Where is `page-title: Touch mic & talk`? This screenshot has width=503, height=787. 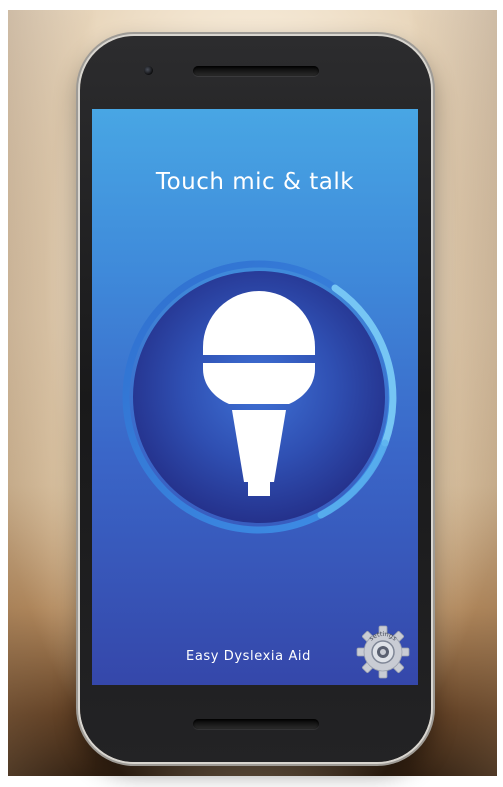
page-title: Touch mic & talk is located at coordinates (255, 182).